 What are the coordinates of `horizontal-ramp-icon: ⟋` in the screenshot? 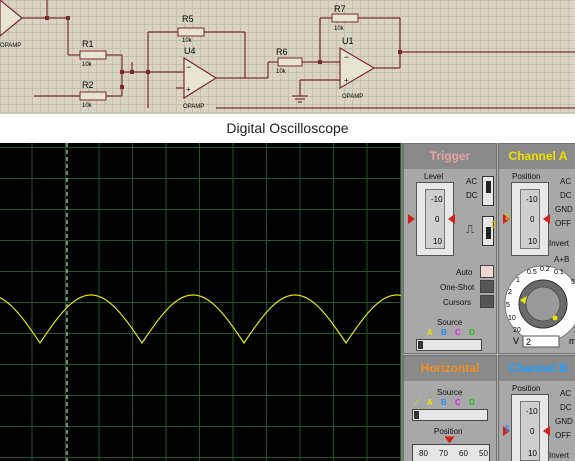 It's located at (417, 402).